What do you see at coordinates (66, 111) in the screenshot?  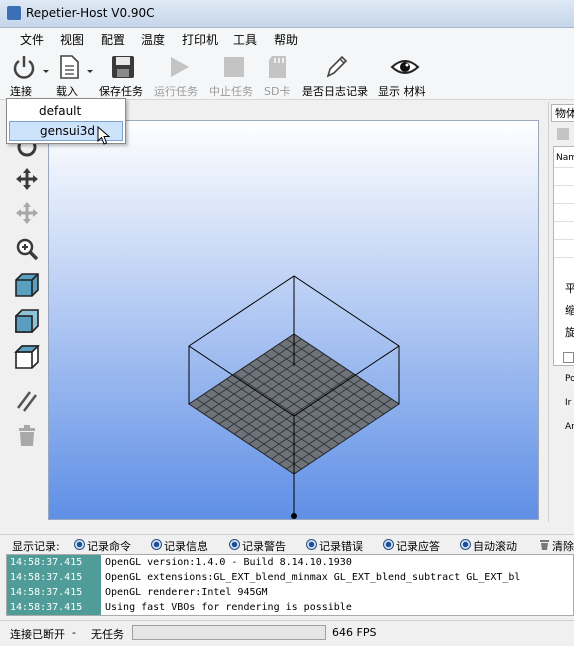 I see `dropdown-option-default: default` at bounding box center [66, 111].